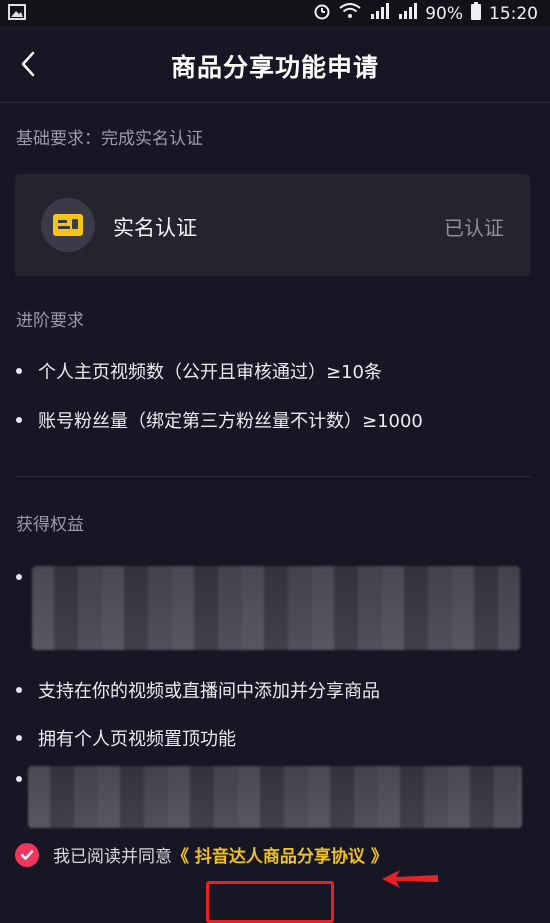 Image resolution: width=550 pixels, height=923 pixels. What do you see at coordinates (275, 13) in the screenshot?
I see `status-bar: 90% 15:20` at bounding box center [275, 13].